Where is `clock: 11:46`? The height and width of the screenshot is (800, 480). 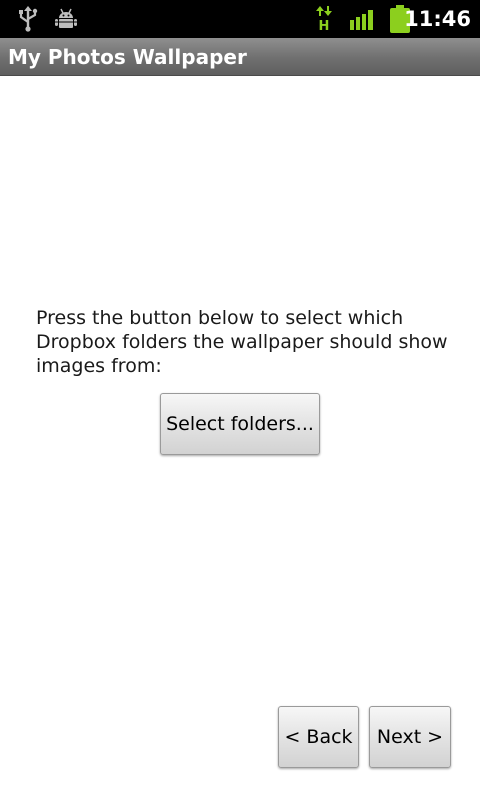
clock: 11:46 is located at coordinates (437, 19).